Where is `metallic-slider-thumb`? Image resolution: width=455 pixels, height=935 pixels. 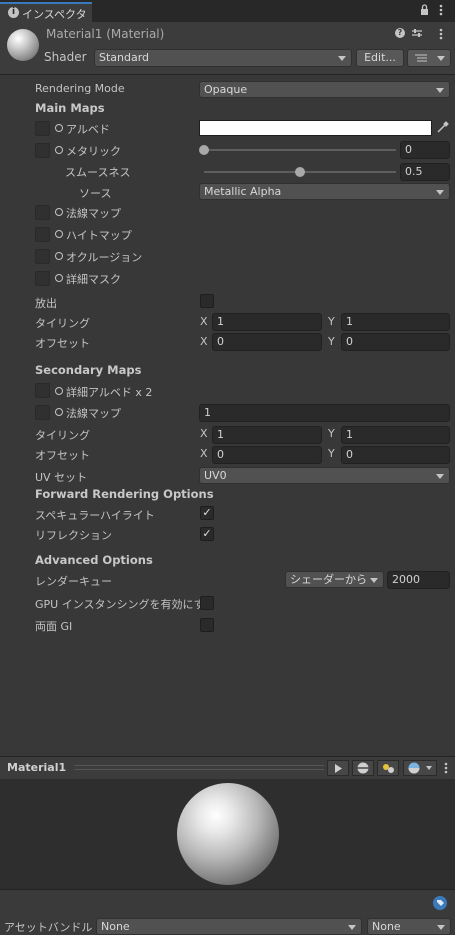
metallic-slider-thumb is located at coordinates (204, 150).